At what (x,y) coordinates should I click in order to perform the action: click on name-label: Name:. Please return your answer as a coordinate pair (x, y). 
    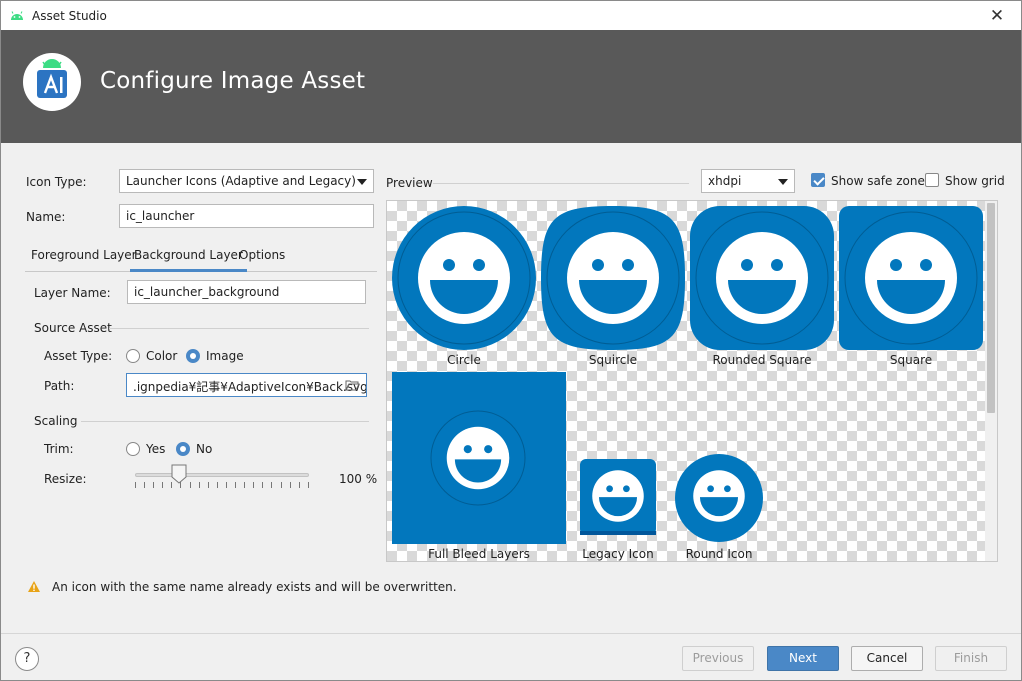
    Looking at the image, I should click on (46, 217).